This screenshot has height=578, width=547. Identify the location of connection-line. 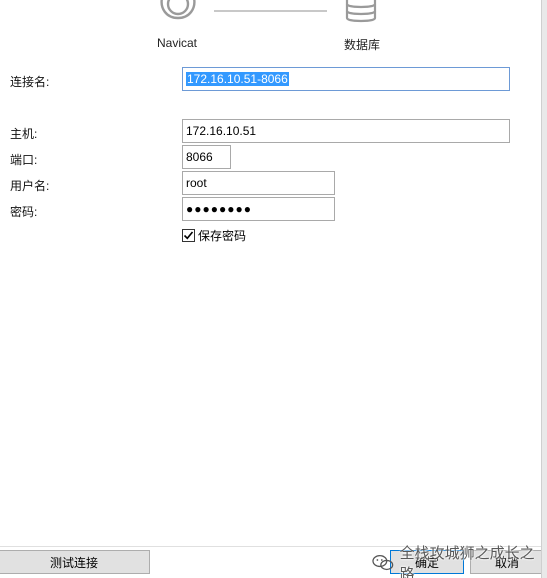
(270, 11).